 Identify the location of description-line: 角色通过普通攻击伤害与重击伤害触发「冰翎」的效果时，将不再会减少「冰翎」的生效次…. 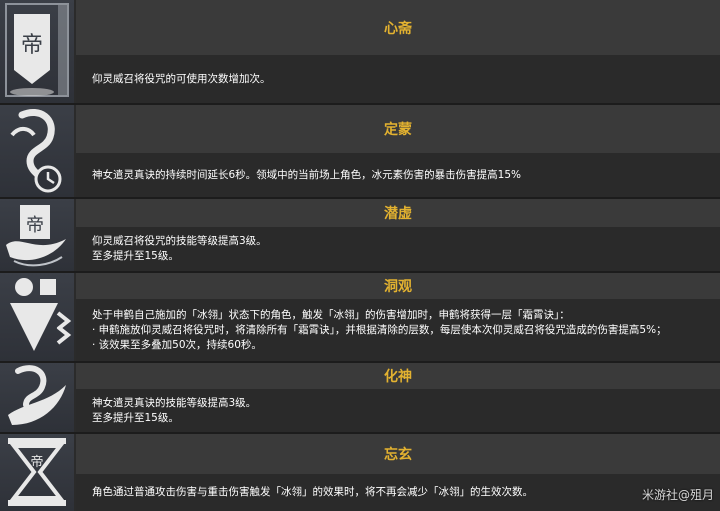
(312, 492).